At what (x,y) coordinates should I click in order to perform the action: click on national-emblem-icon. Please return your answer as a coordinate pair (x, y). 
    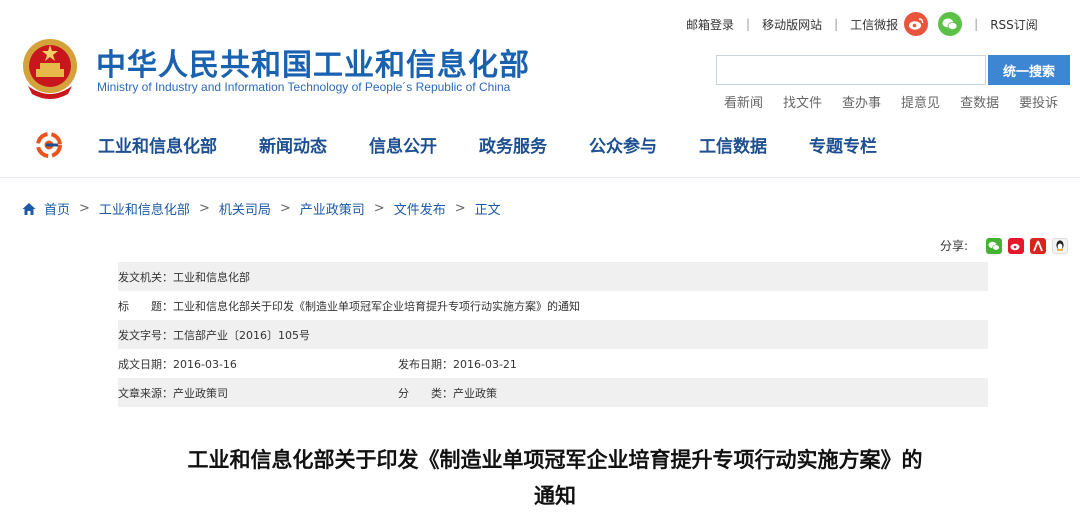
    Looking at the image, I should click on (50, 68).